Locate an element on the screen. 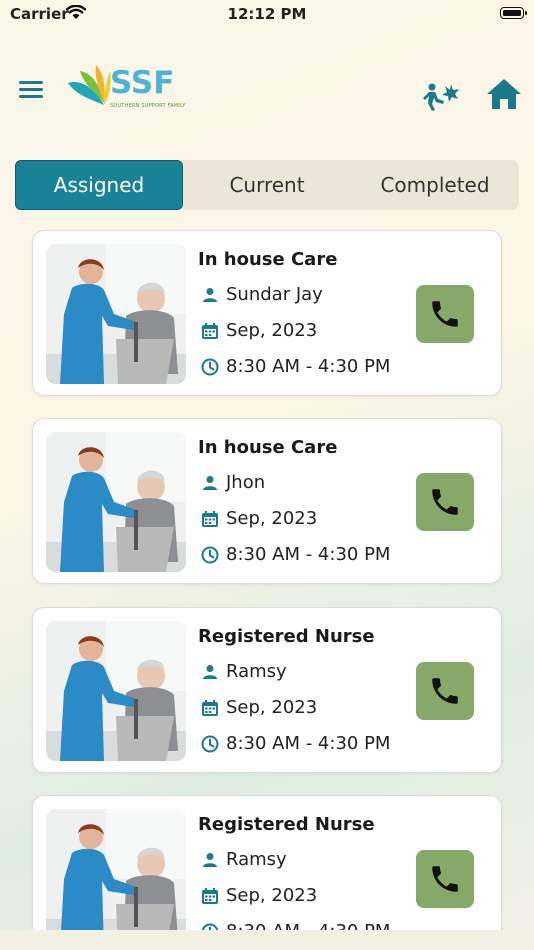 The height and width of the screenshot is (950, 534). tab-current: Current is located at coordinates (267, 185).